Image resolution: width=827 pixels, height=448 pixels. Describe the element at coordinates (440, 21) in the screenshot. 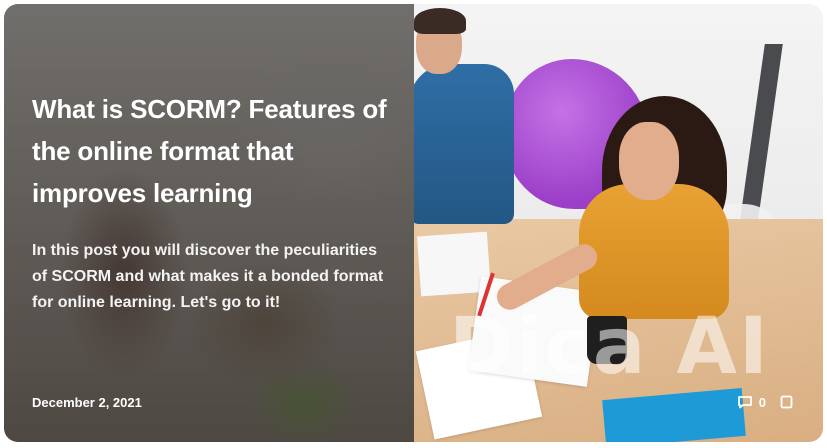

I see `photo-man-hair` at that location.